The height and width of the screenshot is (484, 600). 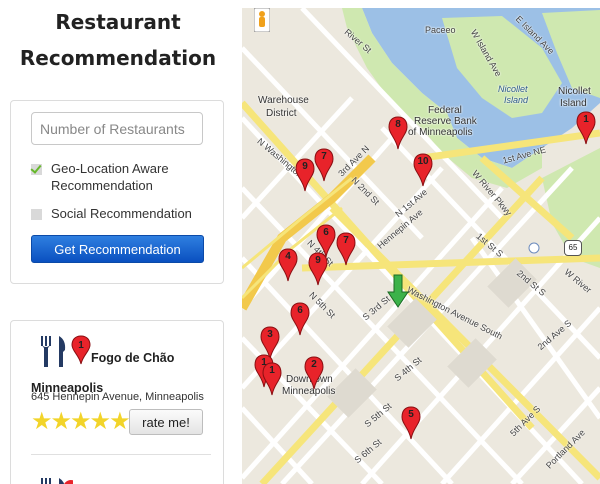 What do you see at coordinates (118, 40) in the screenshot?
I see `page-title: Restaurant Recommendation` at bounding box center [118, 40].